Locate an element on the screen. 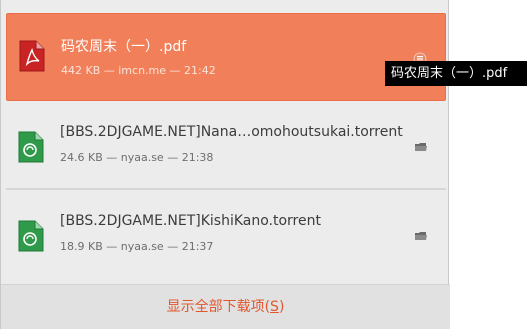  filename-tooltip: 码农周末（一）.pdf is located at coordinates (456, 73).